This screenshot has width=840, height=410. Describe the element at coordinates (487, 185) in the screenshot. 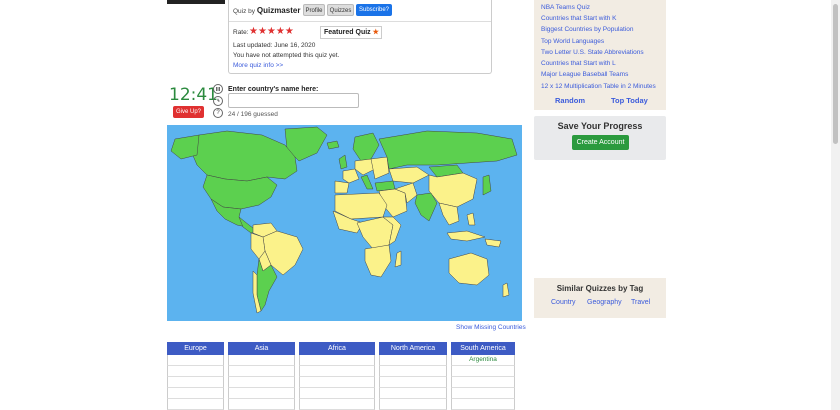

I see `map-country-japan` at that location.